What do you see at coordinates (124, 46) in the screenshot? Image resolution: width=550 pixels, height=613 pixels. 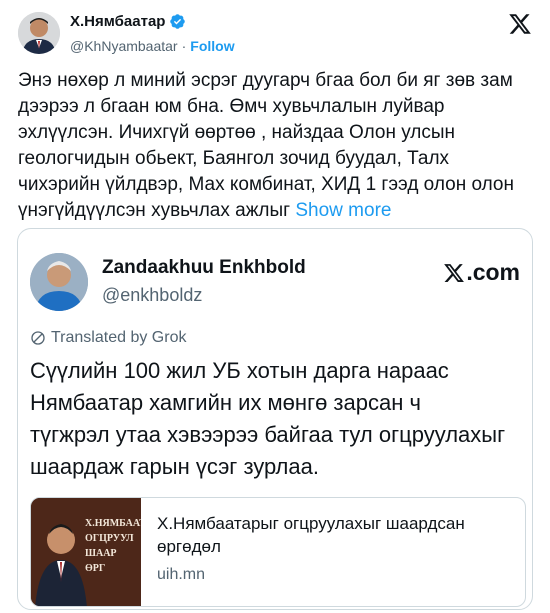 I see `author-handle: @KhNyambaatar` at bounding box center [124, 46].